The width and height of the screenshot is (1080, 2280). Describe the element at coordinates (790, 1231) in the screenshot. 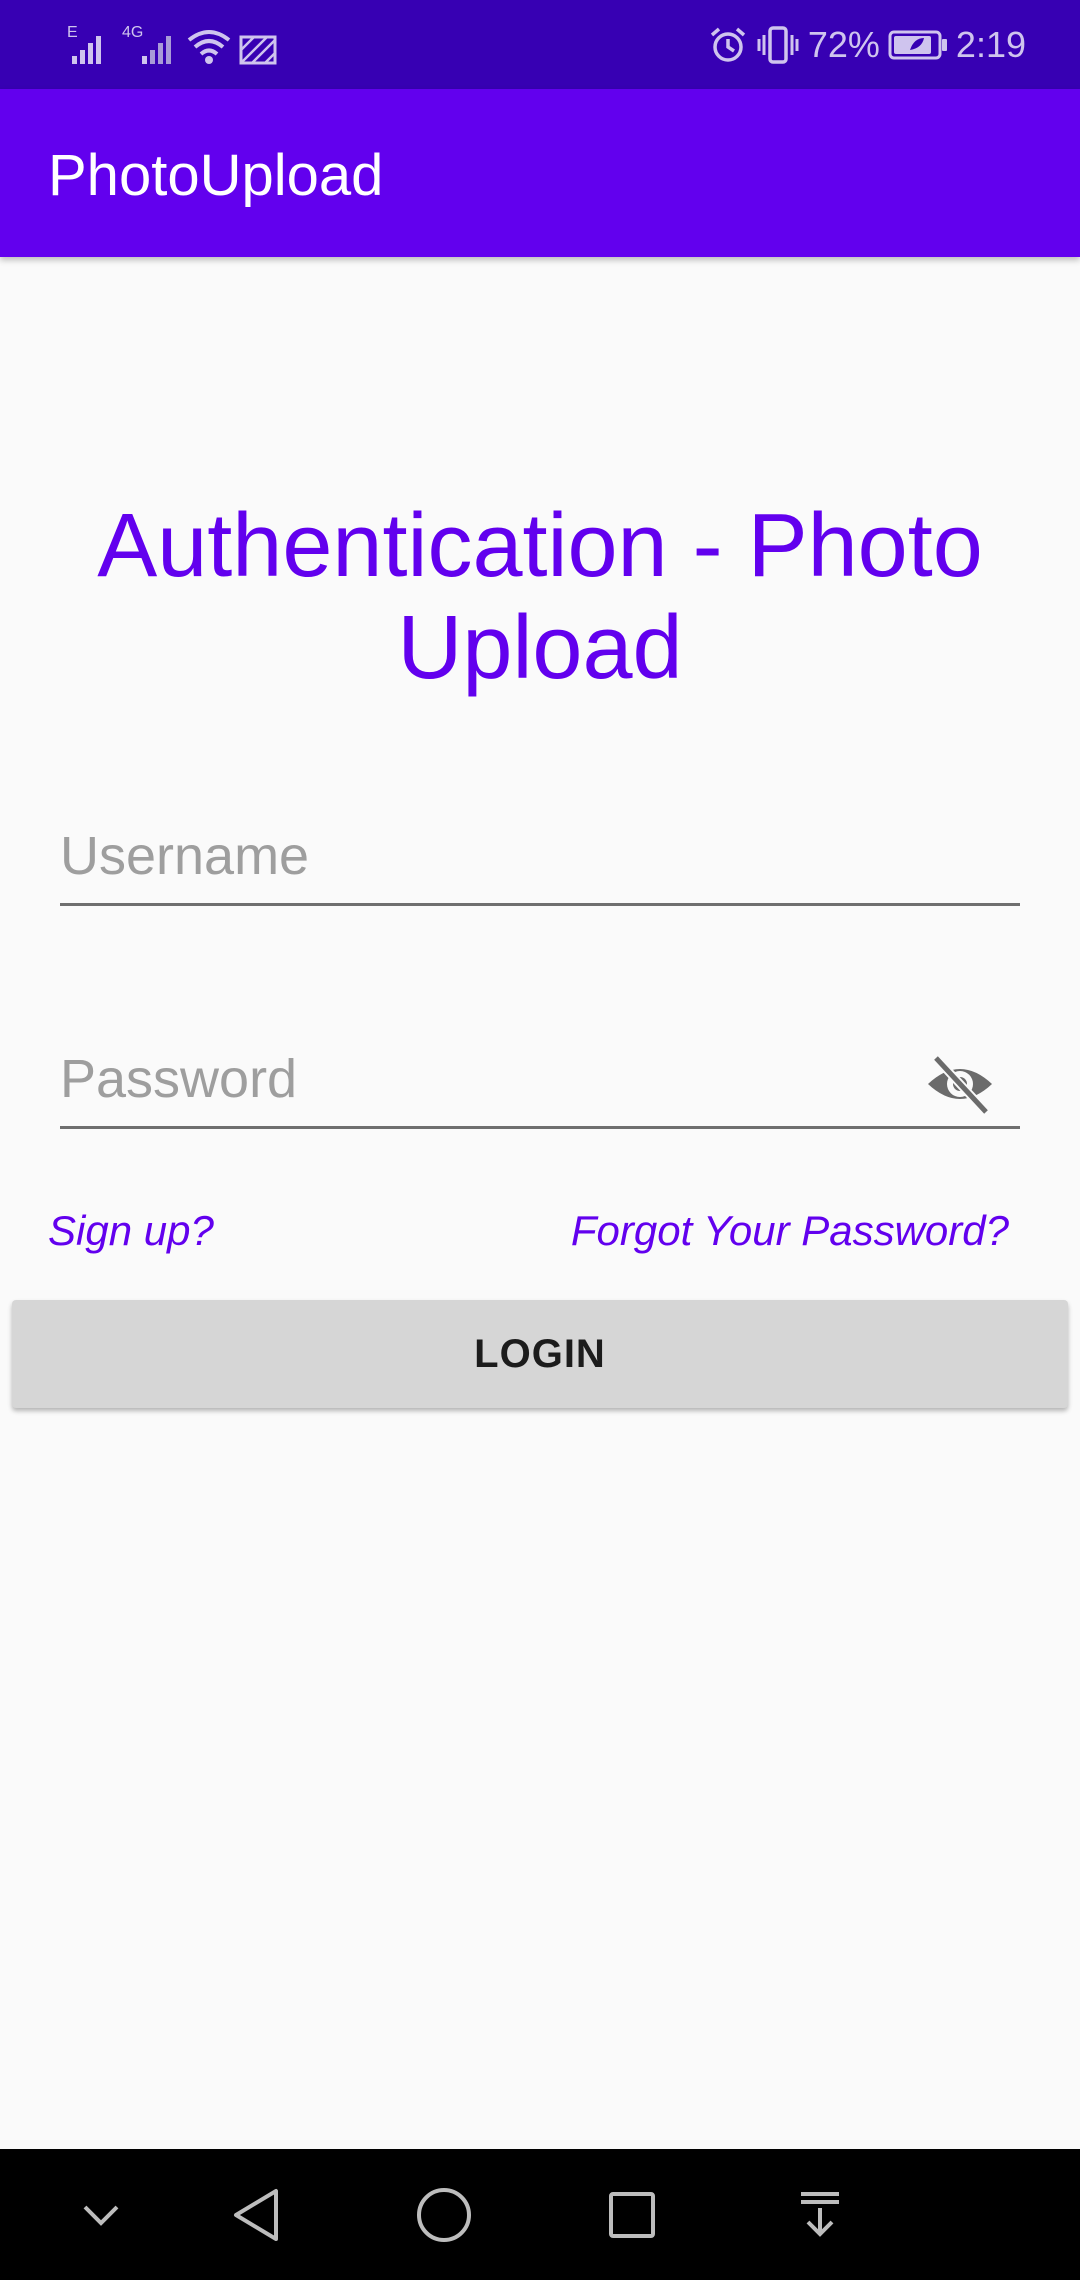

I see `forgot-password-link: Forgot Your Password?` at that location.